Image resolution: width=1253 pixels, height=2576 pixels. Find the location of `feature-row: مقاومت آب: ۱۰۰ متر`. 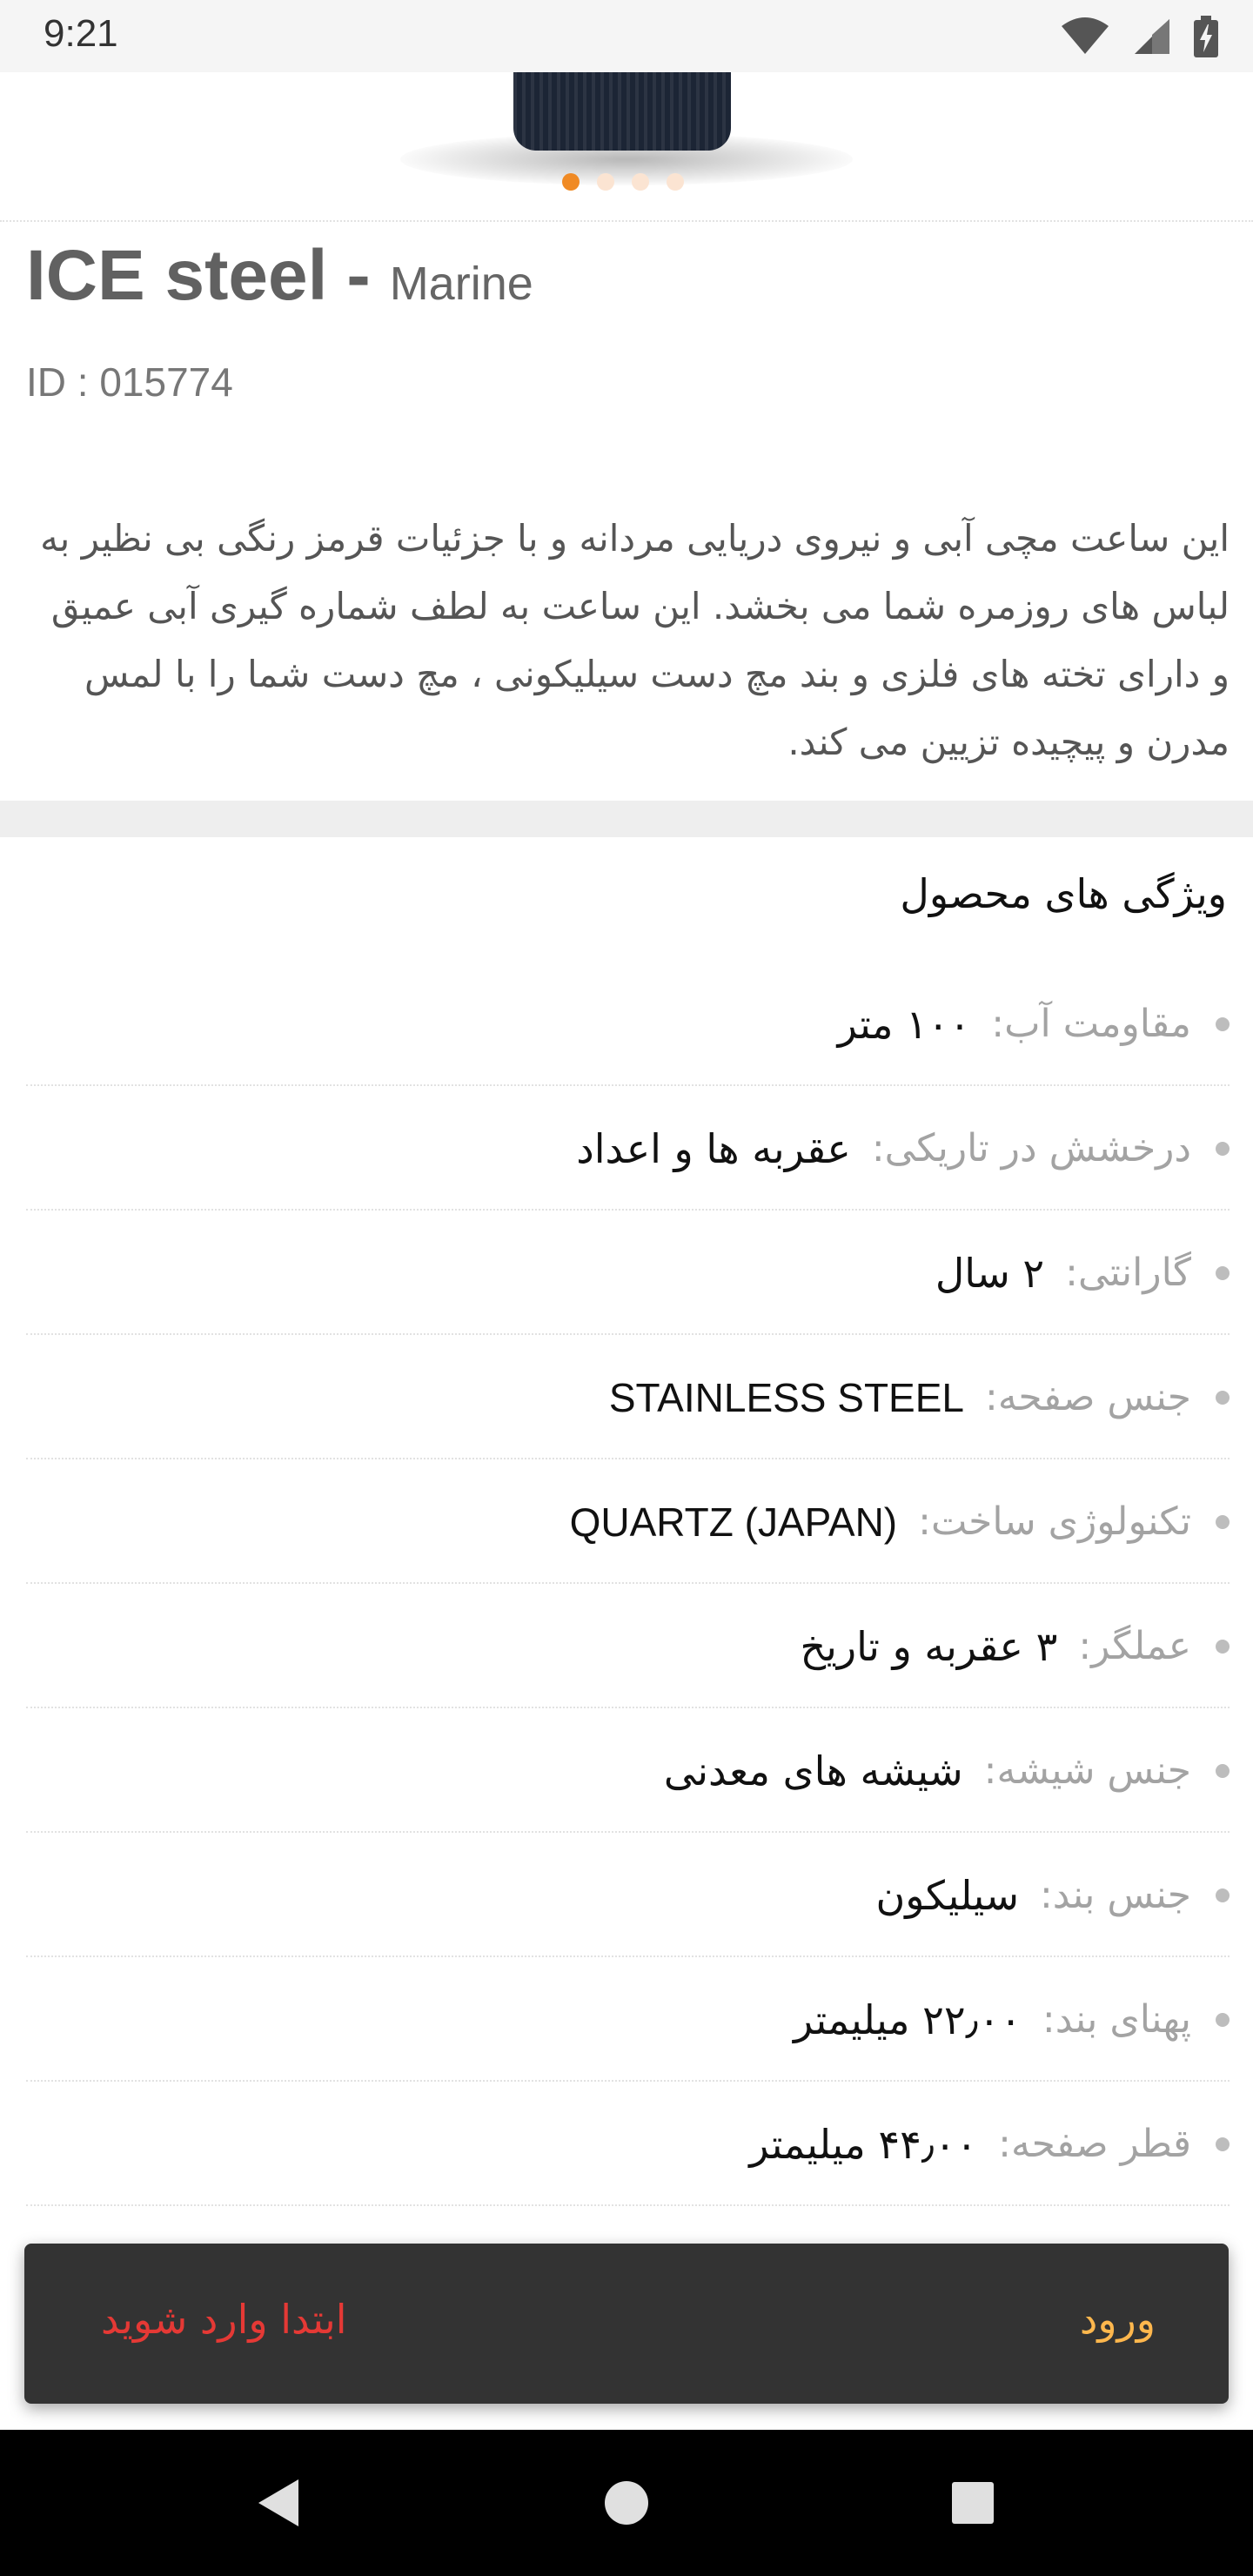

feature-row: مقاومت آب: ۱۰۰ متر is located at coordinates (628, 1024).